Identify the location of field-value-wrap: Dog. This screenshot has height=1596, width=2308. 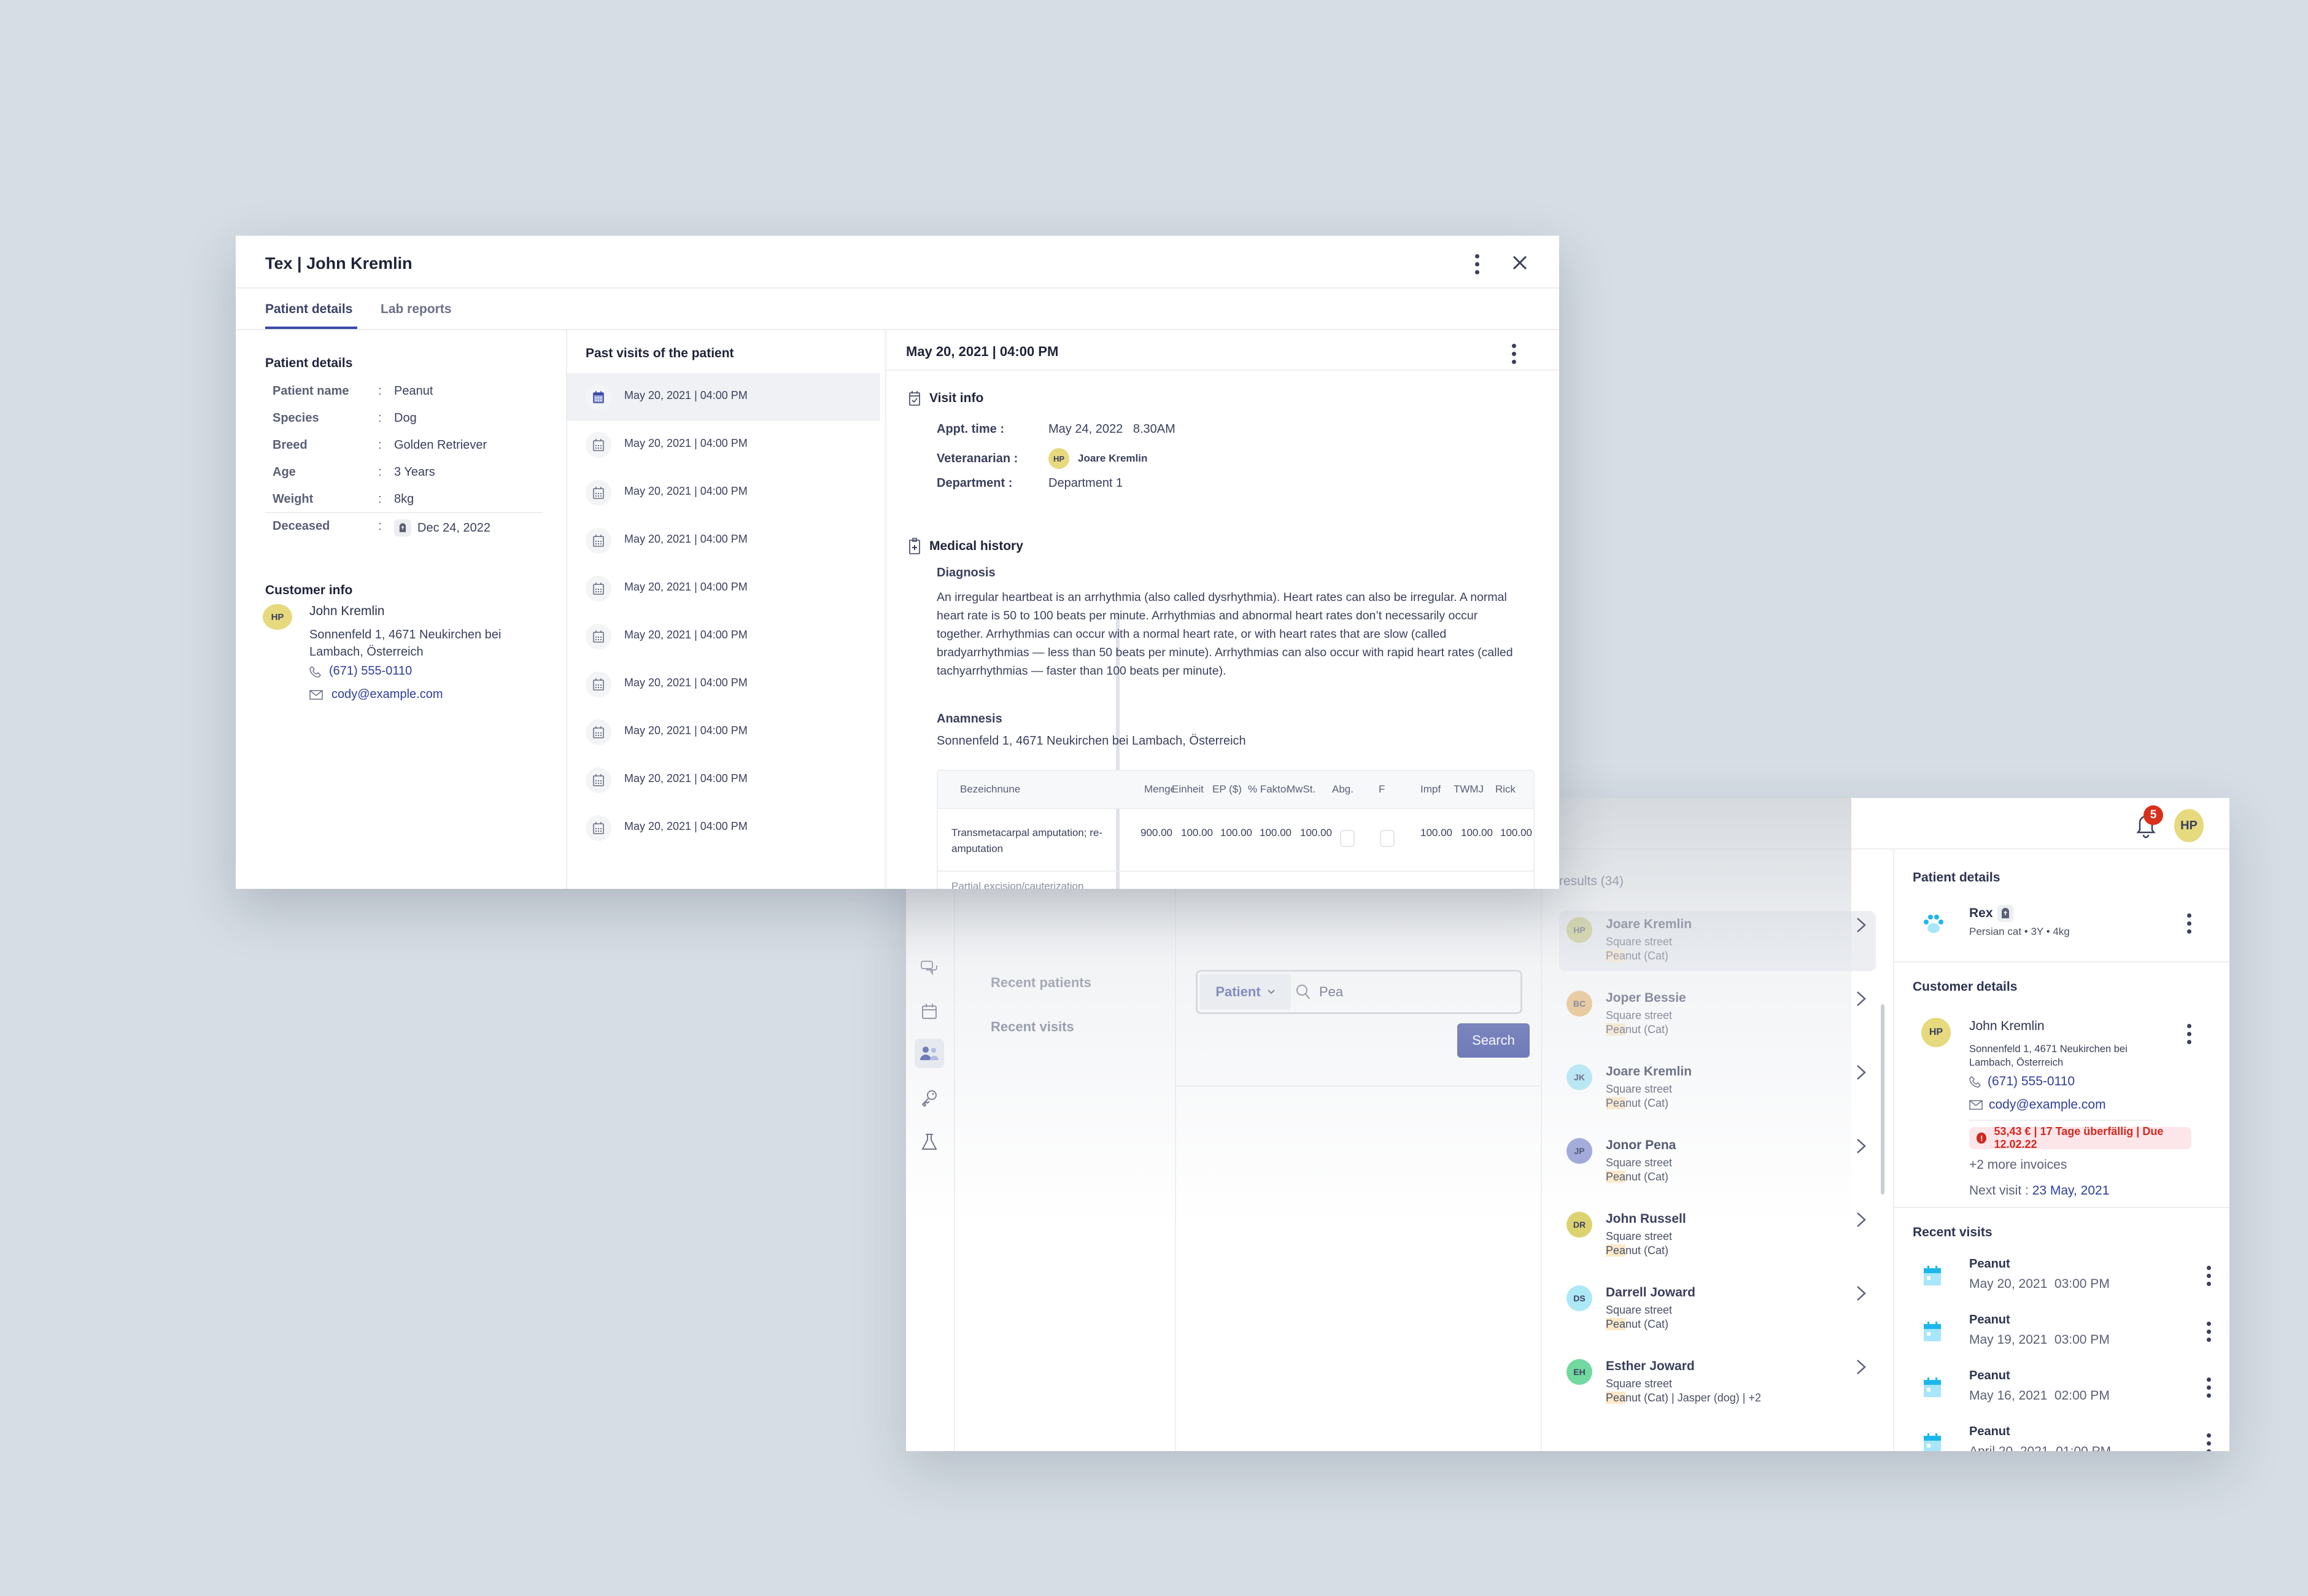
(406, 418).